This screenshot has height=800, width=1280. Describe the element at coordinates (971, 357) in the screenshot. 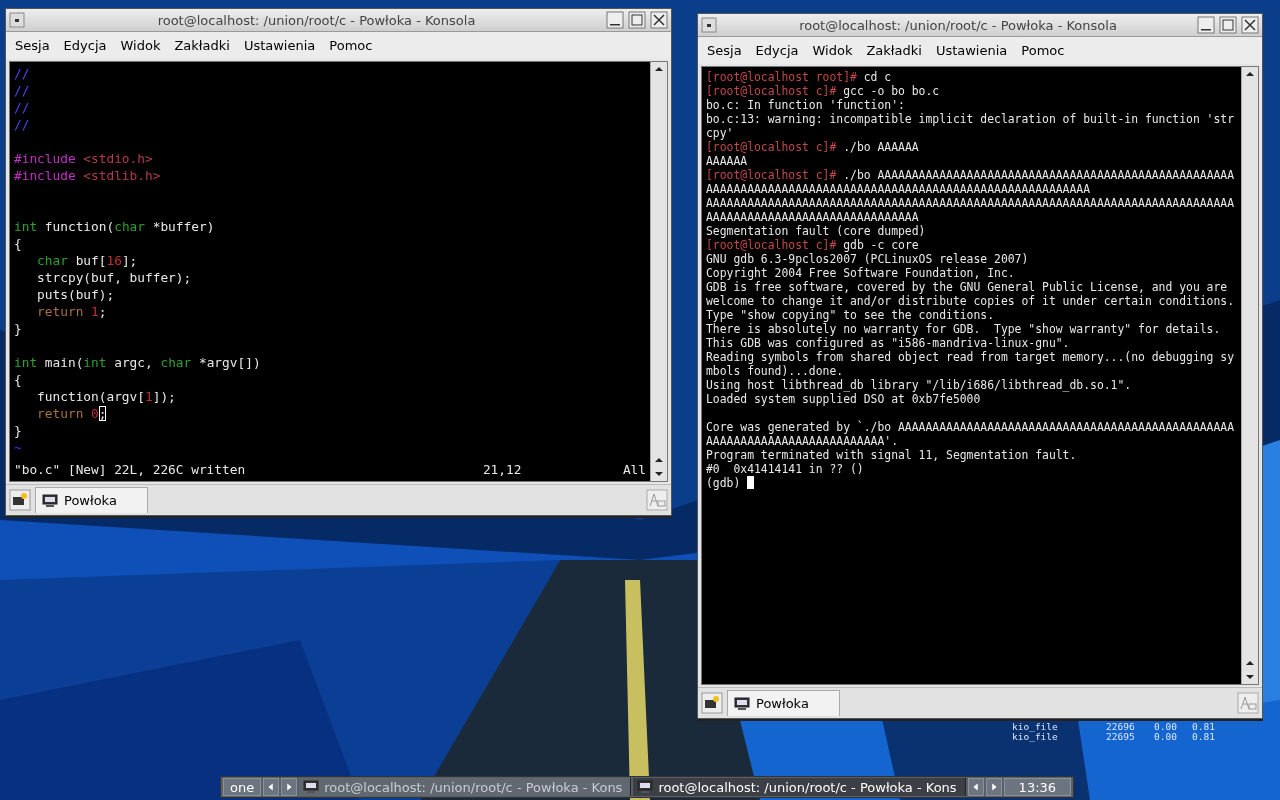

I see `terminal-line: Reading symbols from shared object read from target memory...(no debugging sy` at that location.